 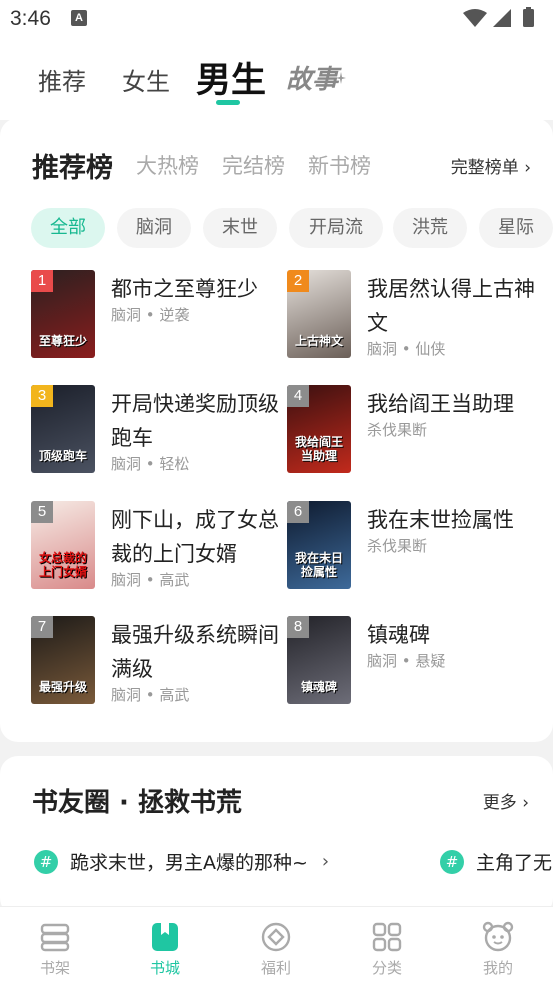 What do you see at coordinates (298, 512) in the screenshot?
I see `rank-badge: 6` at bounding box center [298, 512].